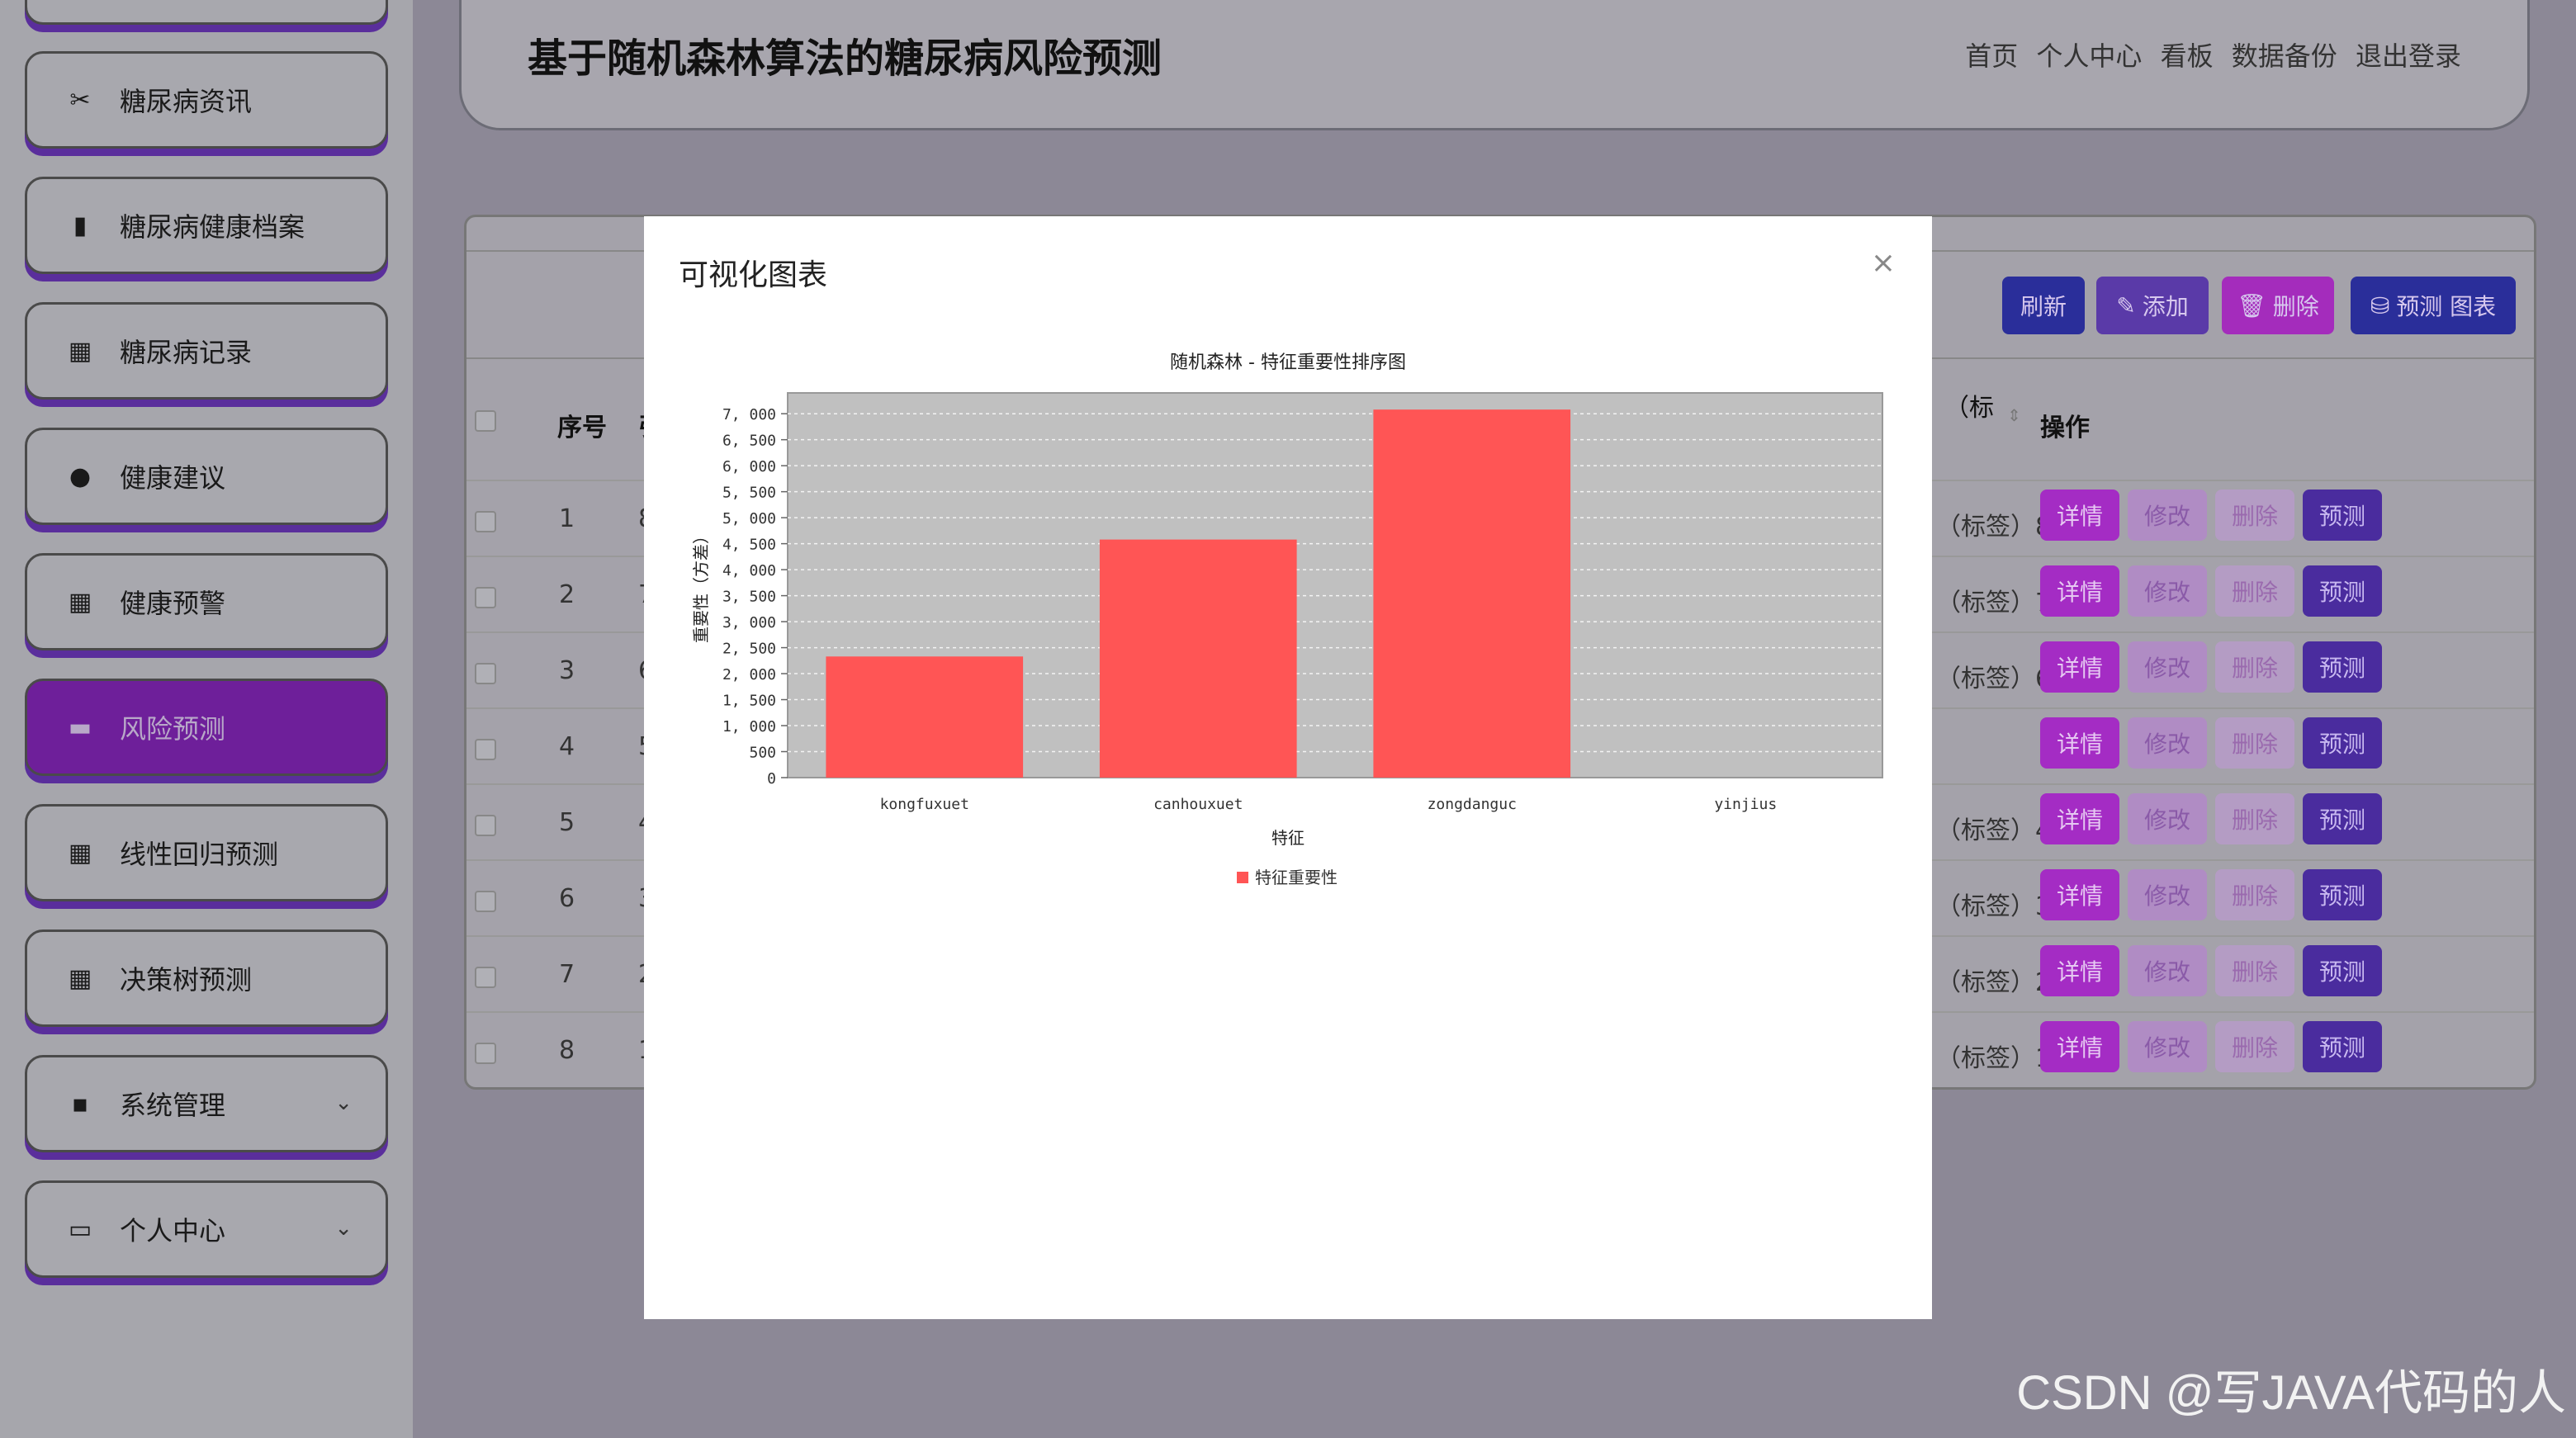  Describe the element at coordinates (80, 351) in the screenshot. I see `grid-icon: ▦` at that location.